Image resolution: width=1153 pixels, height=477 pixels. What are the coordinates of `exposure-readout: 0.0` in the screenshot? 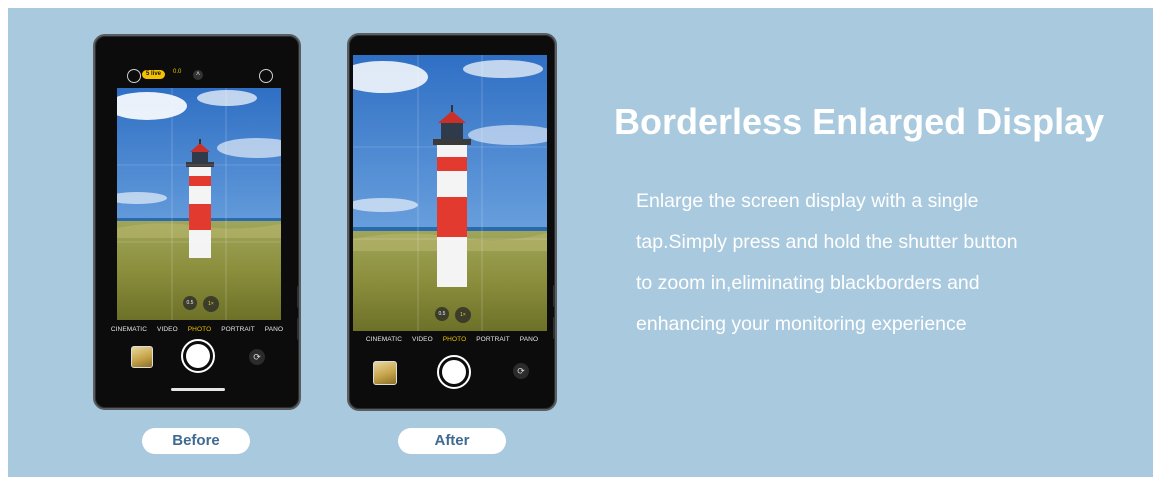 It's located at (177, 72).